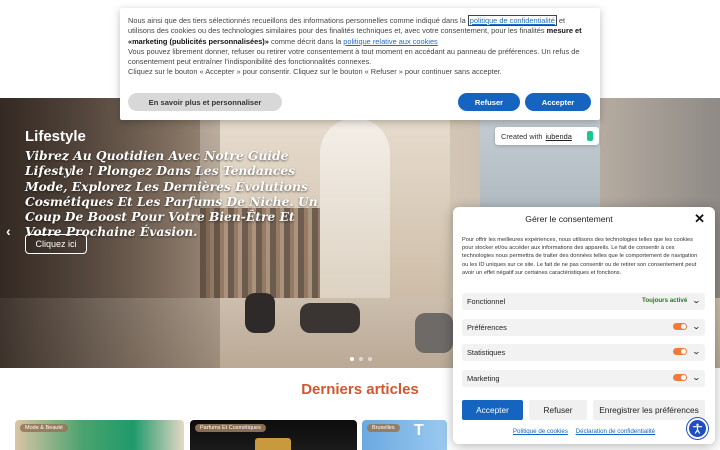 The width and height of the screenshot is (720, 450). What do you see at coordinates (615, 431) in the screenshot?
I see `privacy-statement-link: Déclaration de confidentialité` at bounding box center [615, 431].